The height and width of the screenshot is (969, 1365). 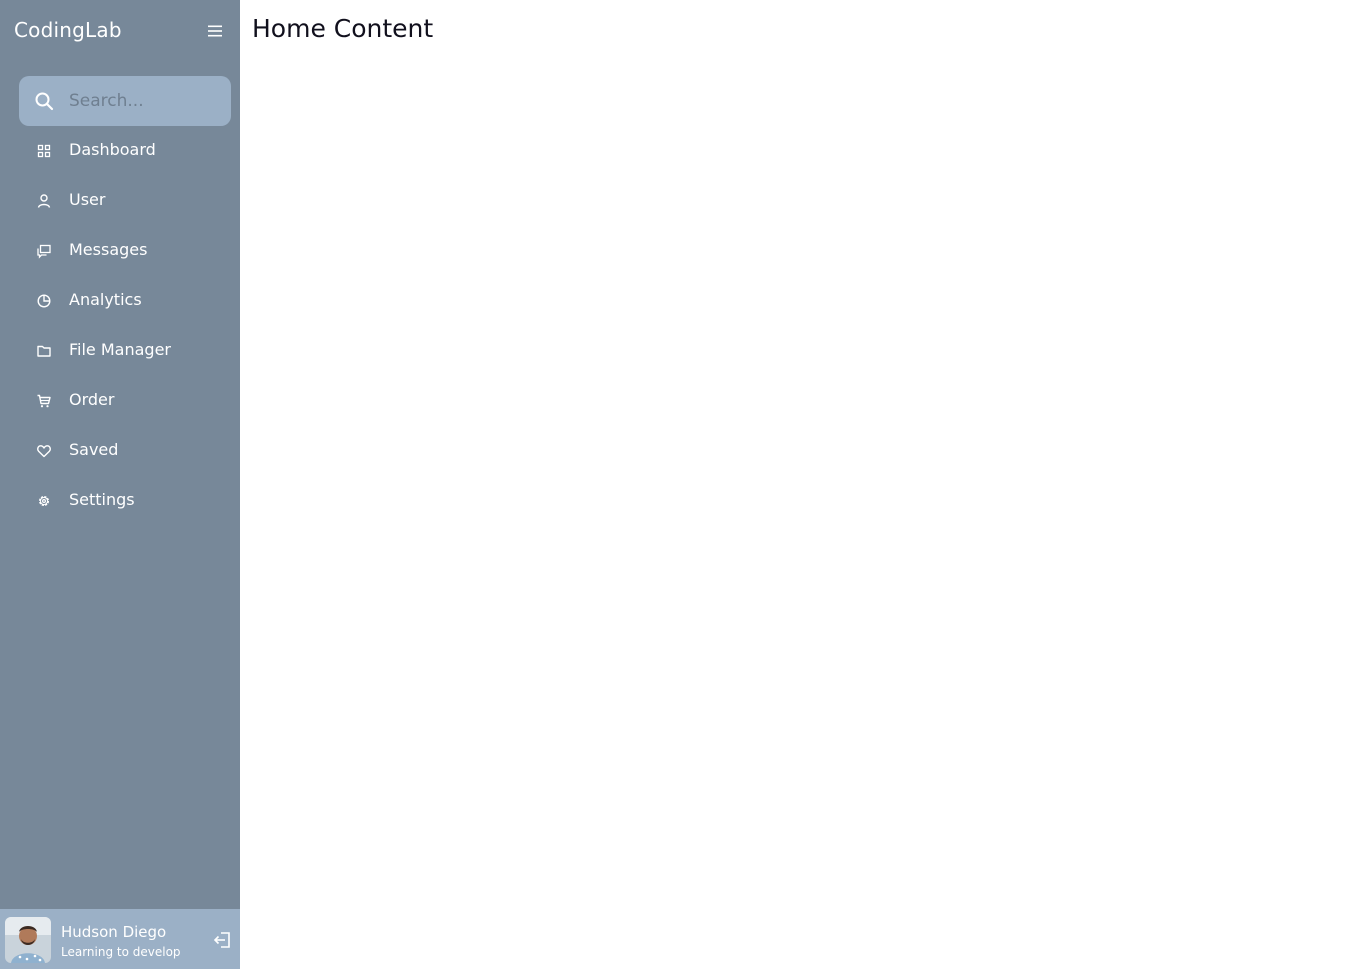 I want to click on search-box, so click(x=125, y=101).